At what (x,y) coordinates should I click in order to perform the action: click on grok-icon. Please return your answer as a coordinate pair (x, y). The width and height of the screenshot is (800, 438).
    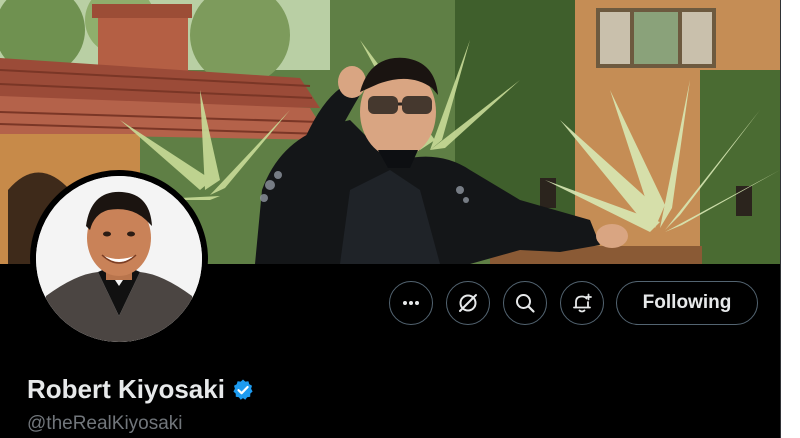
    Looking at the image, I should click on (468, 303).